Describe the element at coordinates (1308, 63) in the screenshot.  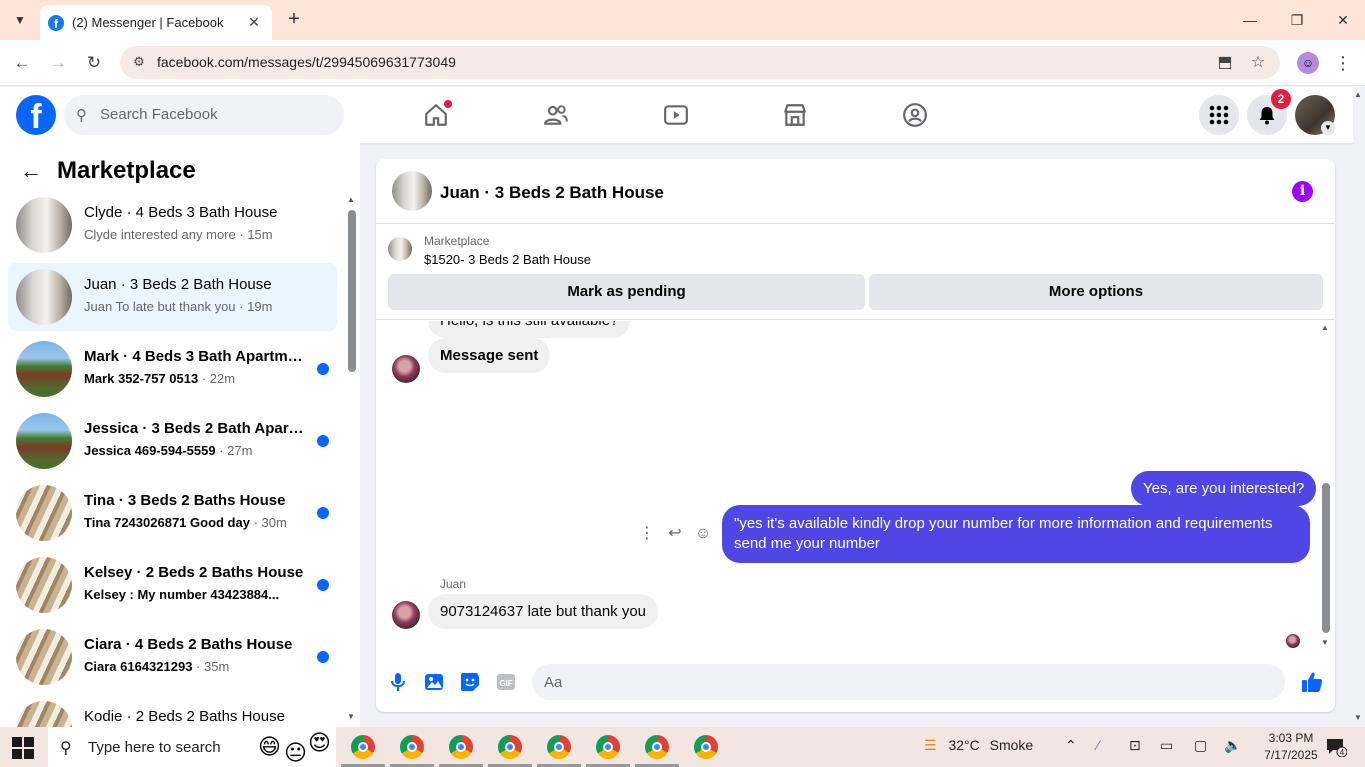
I see `browser-profile-avatar: ☺` at that location.